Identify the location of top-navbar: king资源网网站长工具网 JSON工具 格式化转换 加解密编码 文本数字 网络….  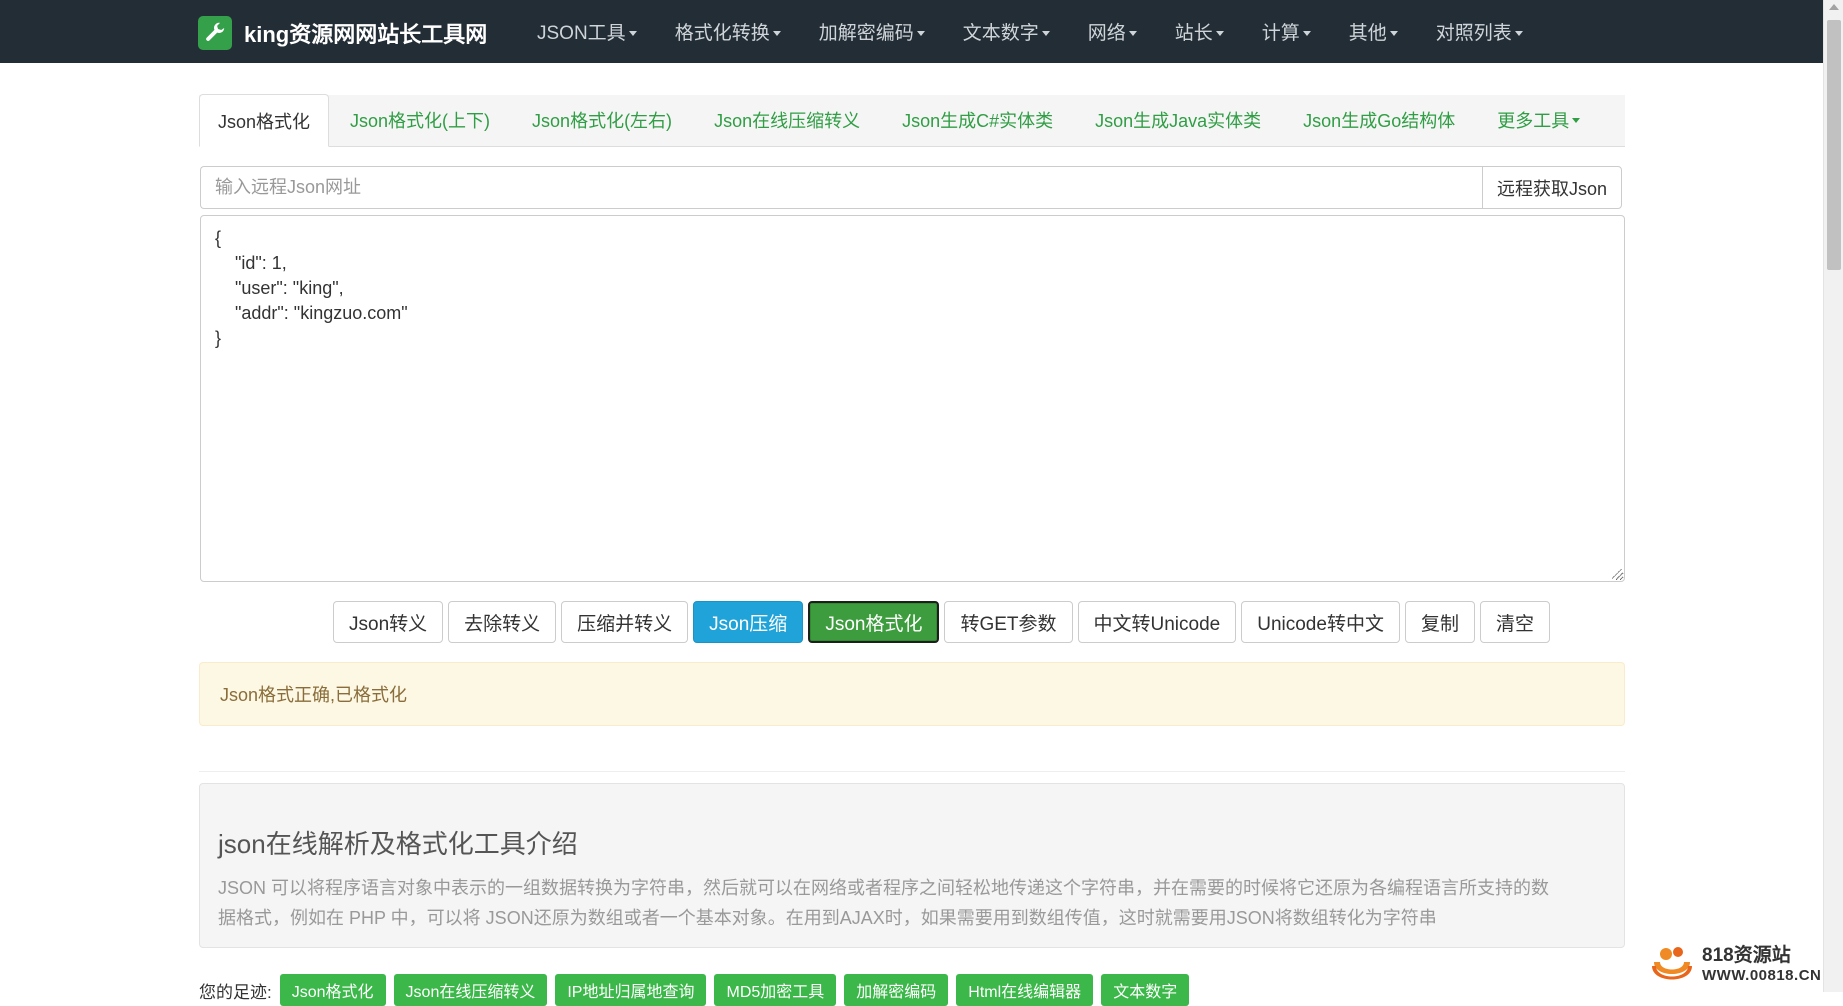
(911, 31).